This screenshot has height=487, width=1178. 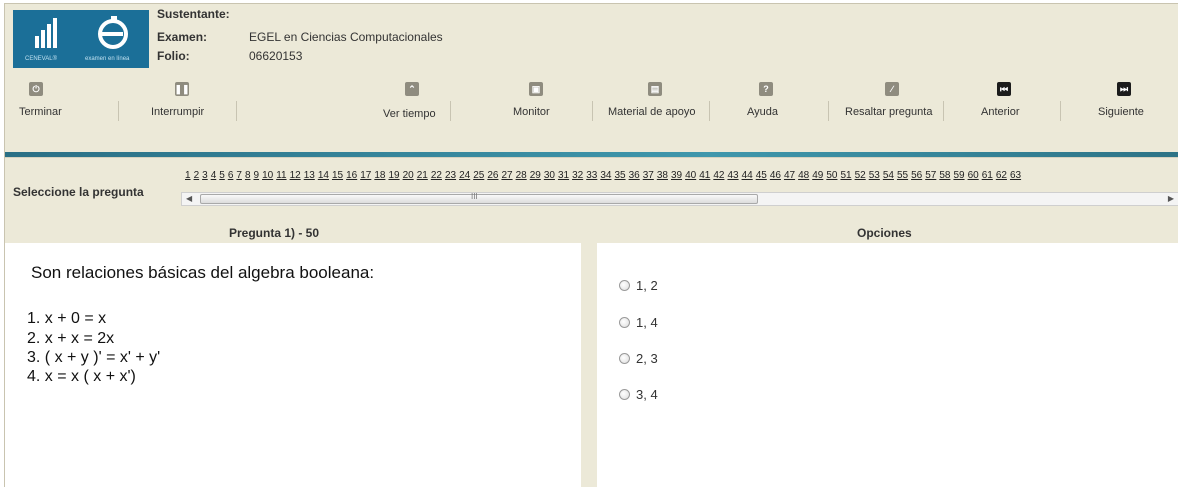 I want to click on option-3: 2, 3, so click(x=638, y=358).